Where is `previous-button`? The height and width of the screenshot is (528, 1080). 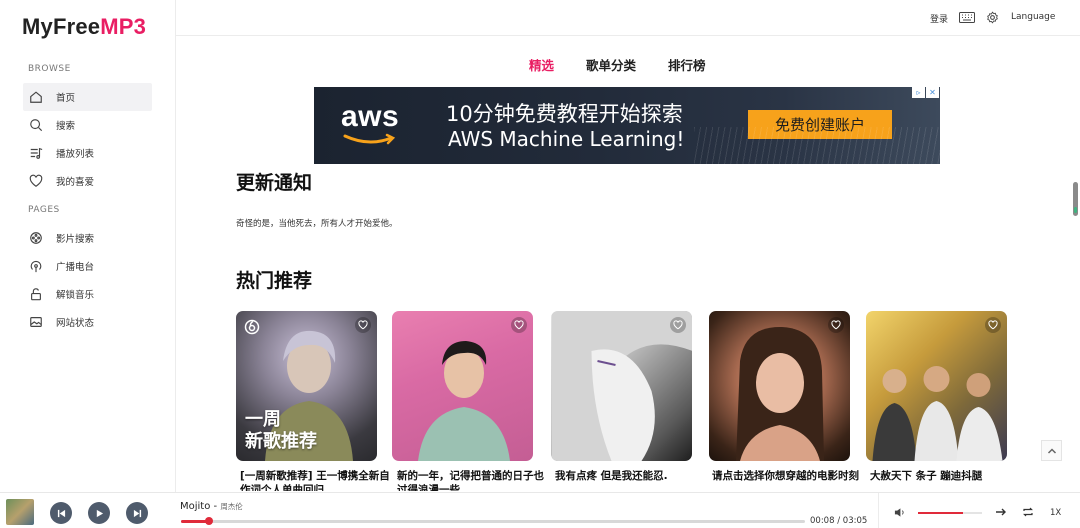 previous-button is located at coordinates (61, 513).